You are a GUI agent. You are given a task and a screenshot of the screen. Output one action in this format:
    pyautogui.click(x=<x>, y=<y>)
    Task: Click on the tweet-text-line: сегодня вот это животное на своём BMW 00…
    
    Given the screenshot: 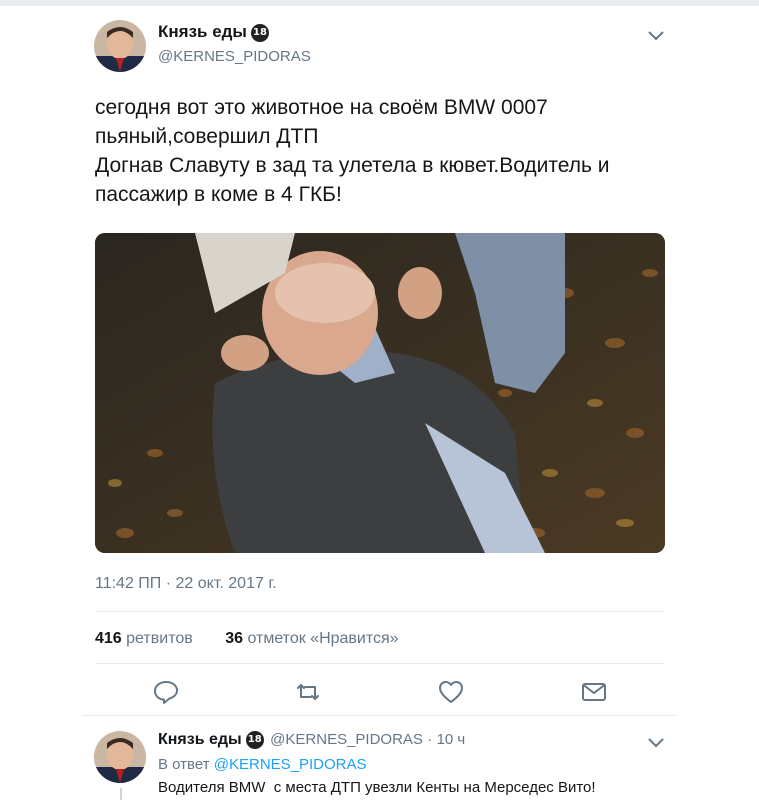 What is the action you would take?
    pyautogui.click(x=321, y=107)
    